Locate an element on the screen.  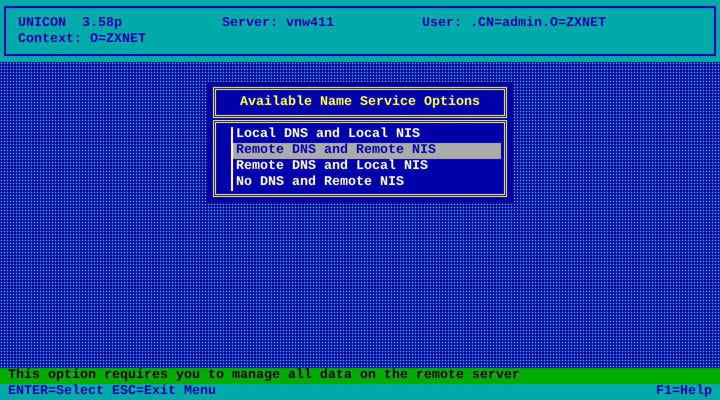
key-hint: ENTER=Select ESC=Exit Menu is located at coordinates (112, 392).